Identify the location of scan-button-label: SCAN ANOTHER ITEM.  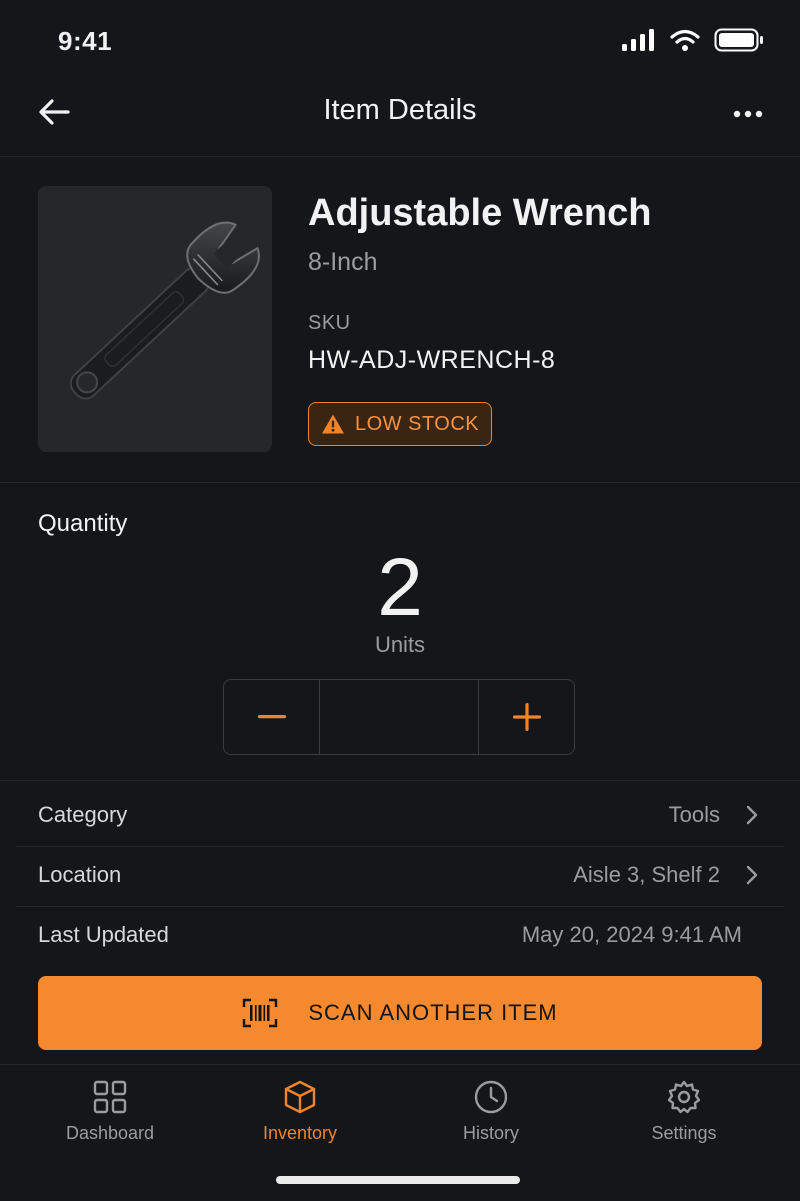
(433, 1012).